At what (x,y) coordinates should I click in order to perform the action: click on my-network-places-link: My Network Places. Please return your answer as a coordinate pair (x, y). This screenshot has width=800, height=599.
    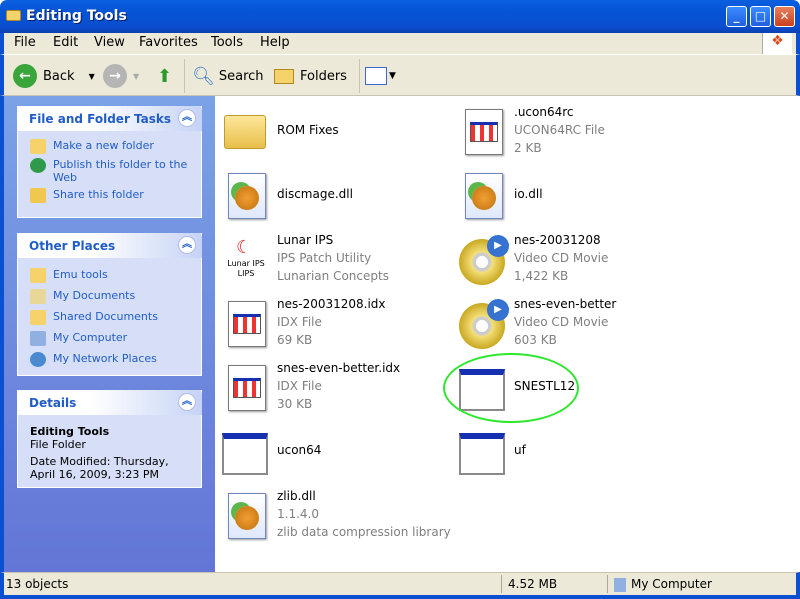
    Looking at the image, I should click on (109, 359).